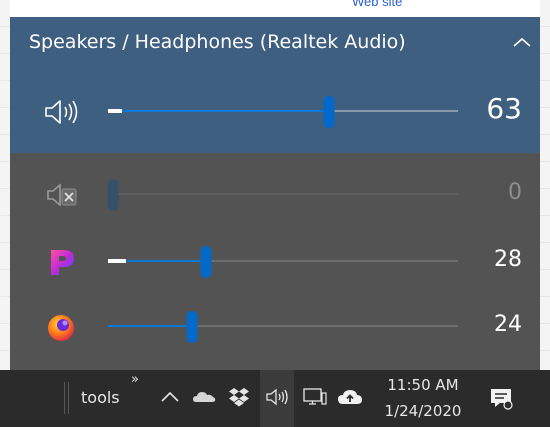 The width and height of the screenshot is (550, 427). I want to click on clock-time: 11:50 AM, so click(423, 385).